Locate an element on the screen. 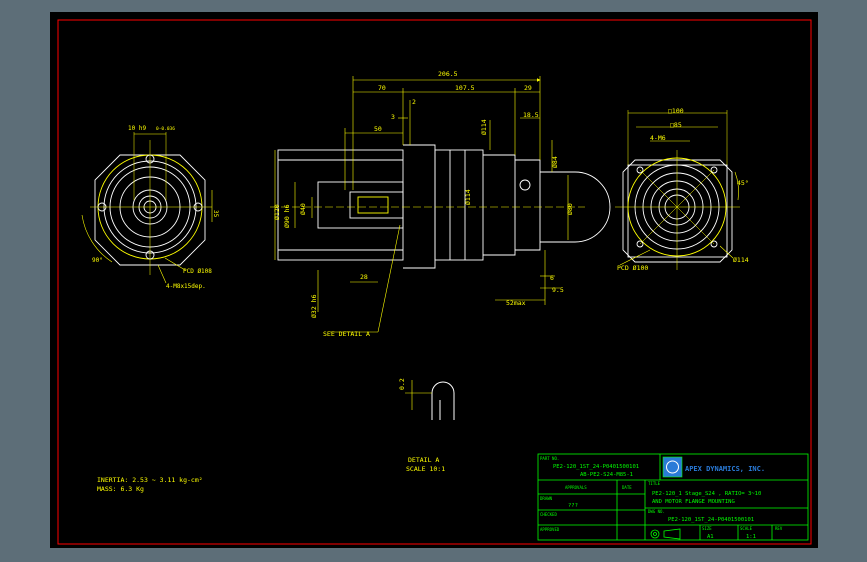 The image size is (867, 562). approved-label: APPROVED is located at coordinates (550, 529).